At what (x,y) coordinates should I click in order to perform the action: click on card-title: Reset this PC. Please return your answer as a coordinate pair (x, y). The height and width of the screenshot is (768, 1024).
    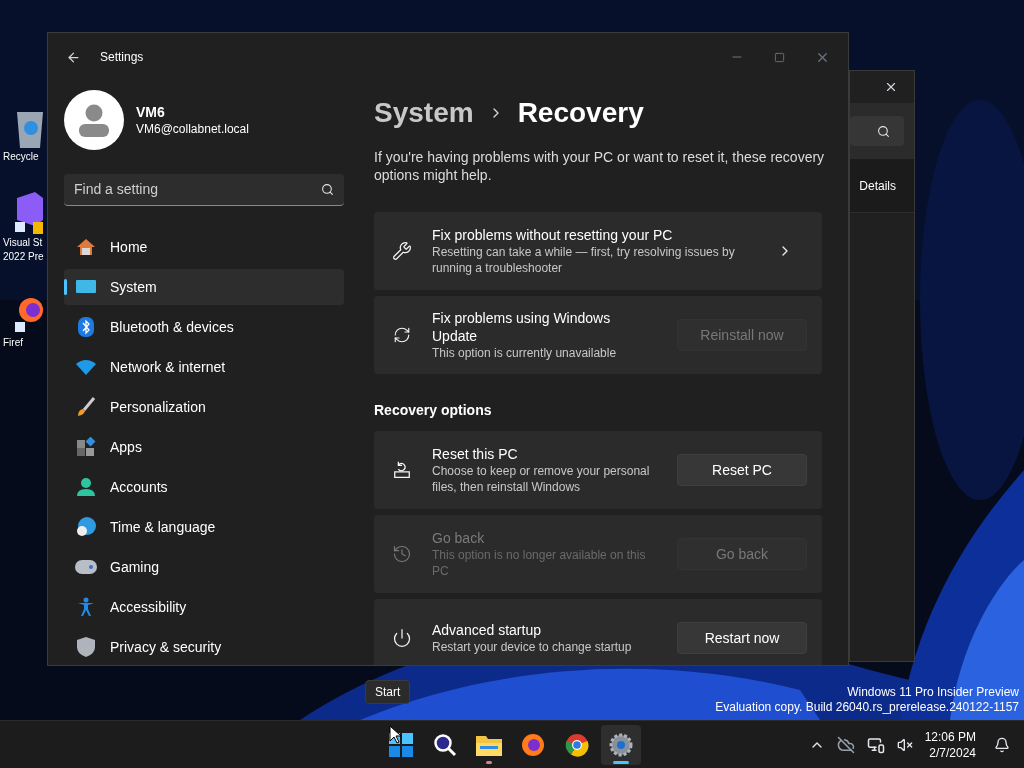
    Looking at the image, I should click on (475, 454).